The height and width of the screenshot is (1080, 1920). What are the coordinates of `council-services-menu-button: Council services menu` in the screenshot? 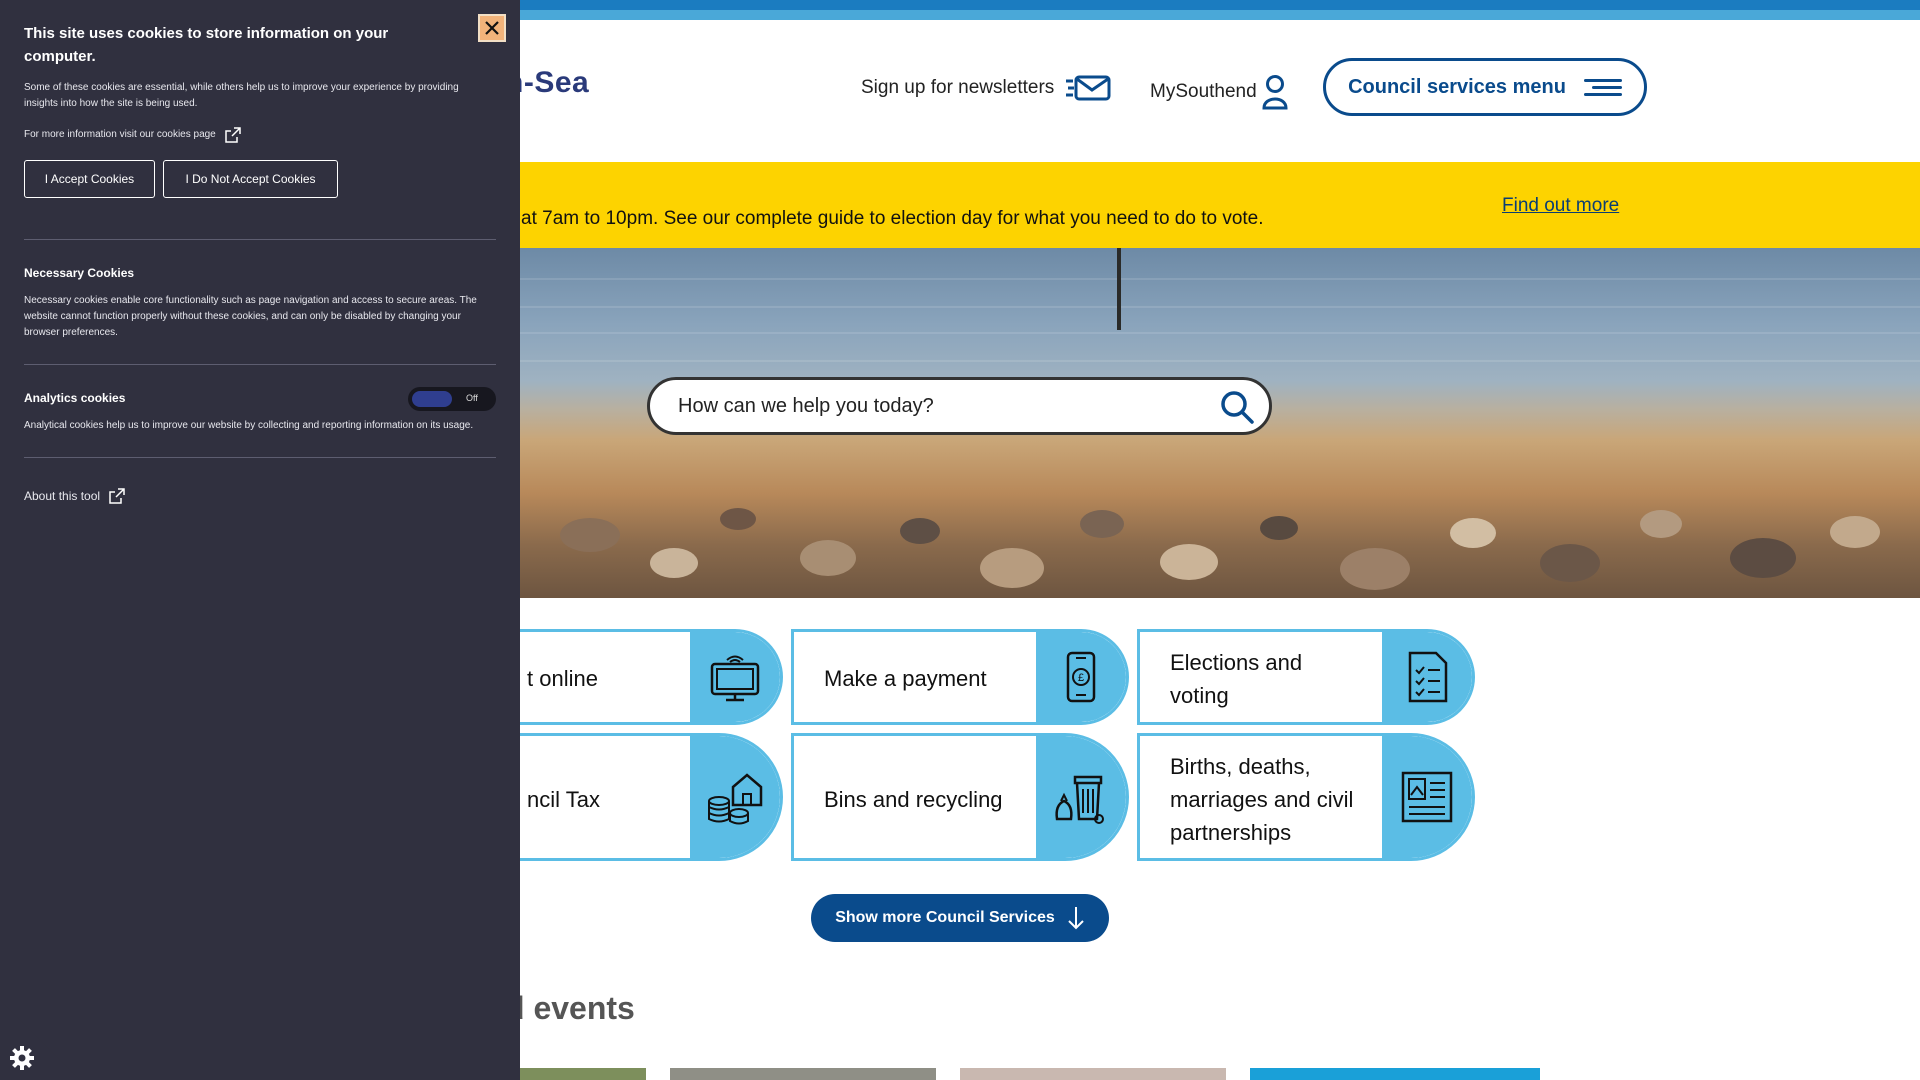 It's located at (1485, 87).